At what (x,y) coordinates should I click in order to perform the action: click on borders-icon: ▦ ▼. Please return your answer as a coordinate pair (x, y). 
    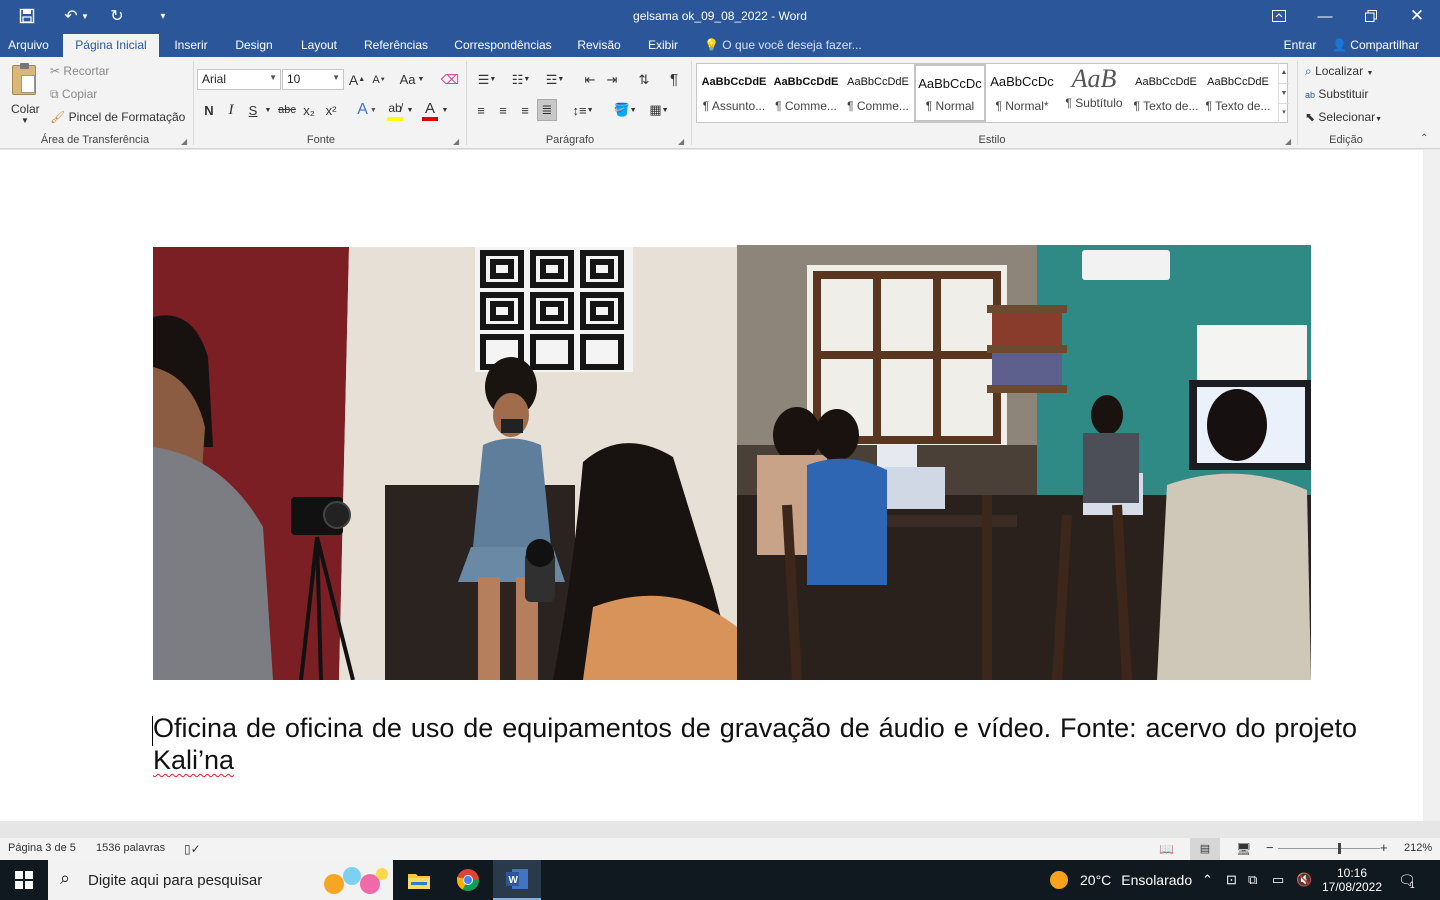
    Looking at the image, I should click on (659, 110).